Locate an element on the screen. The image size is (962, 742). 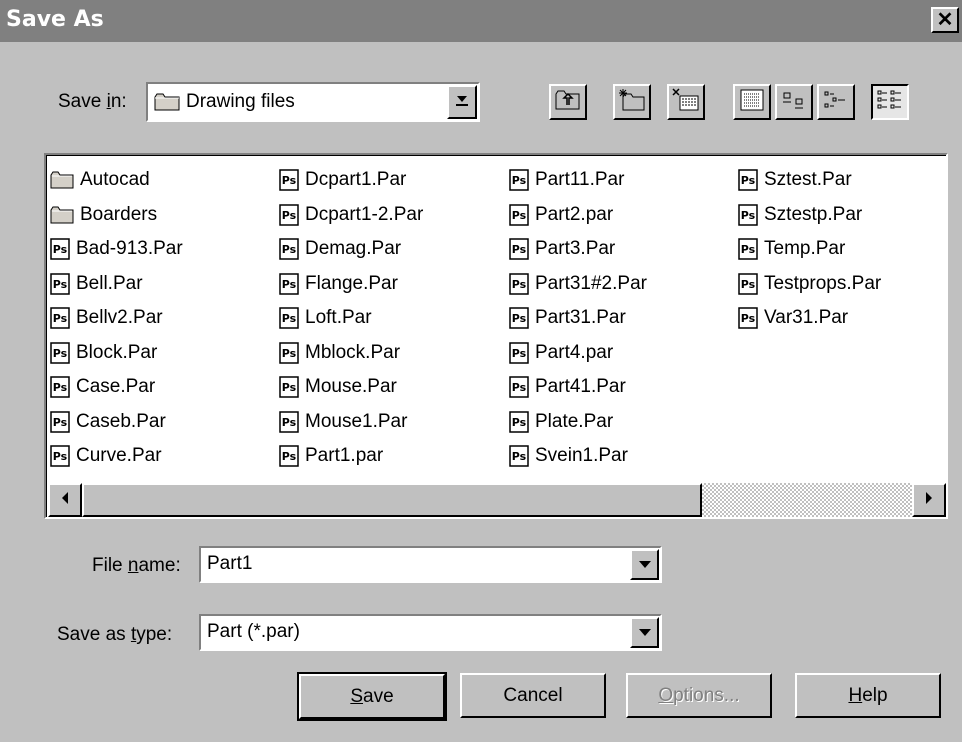
file-item: Ps Bellv2.Par is located at coordinates (116, 318).